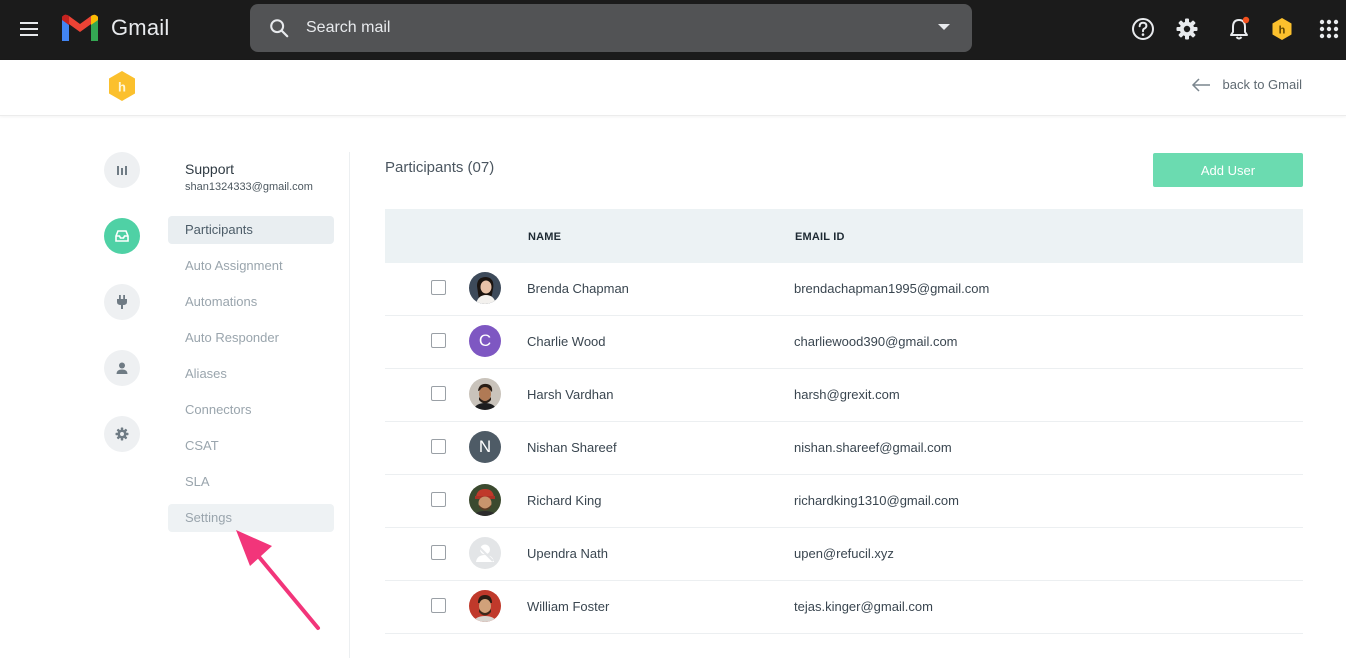 This screenshot has height=658, width=1346. Describe the element at coordinates (863, 606) in the screenshot. I see `participant-email: tejas.kinger@gmail.com` at that location.